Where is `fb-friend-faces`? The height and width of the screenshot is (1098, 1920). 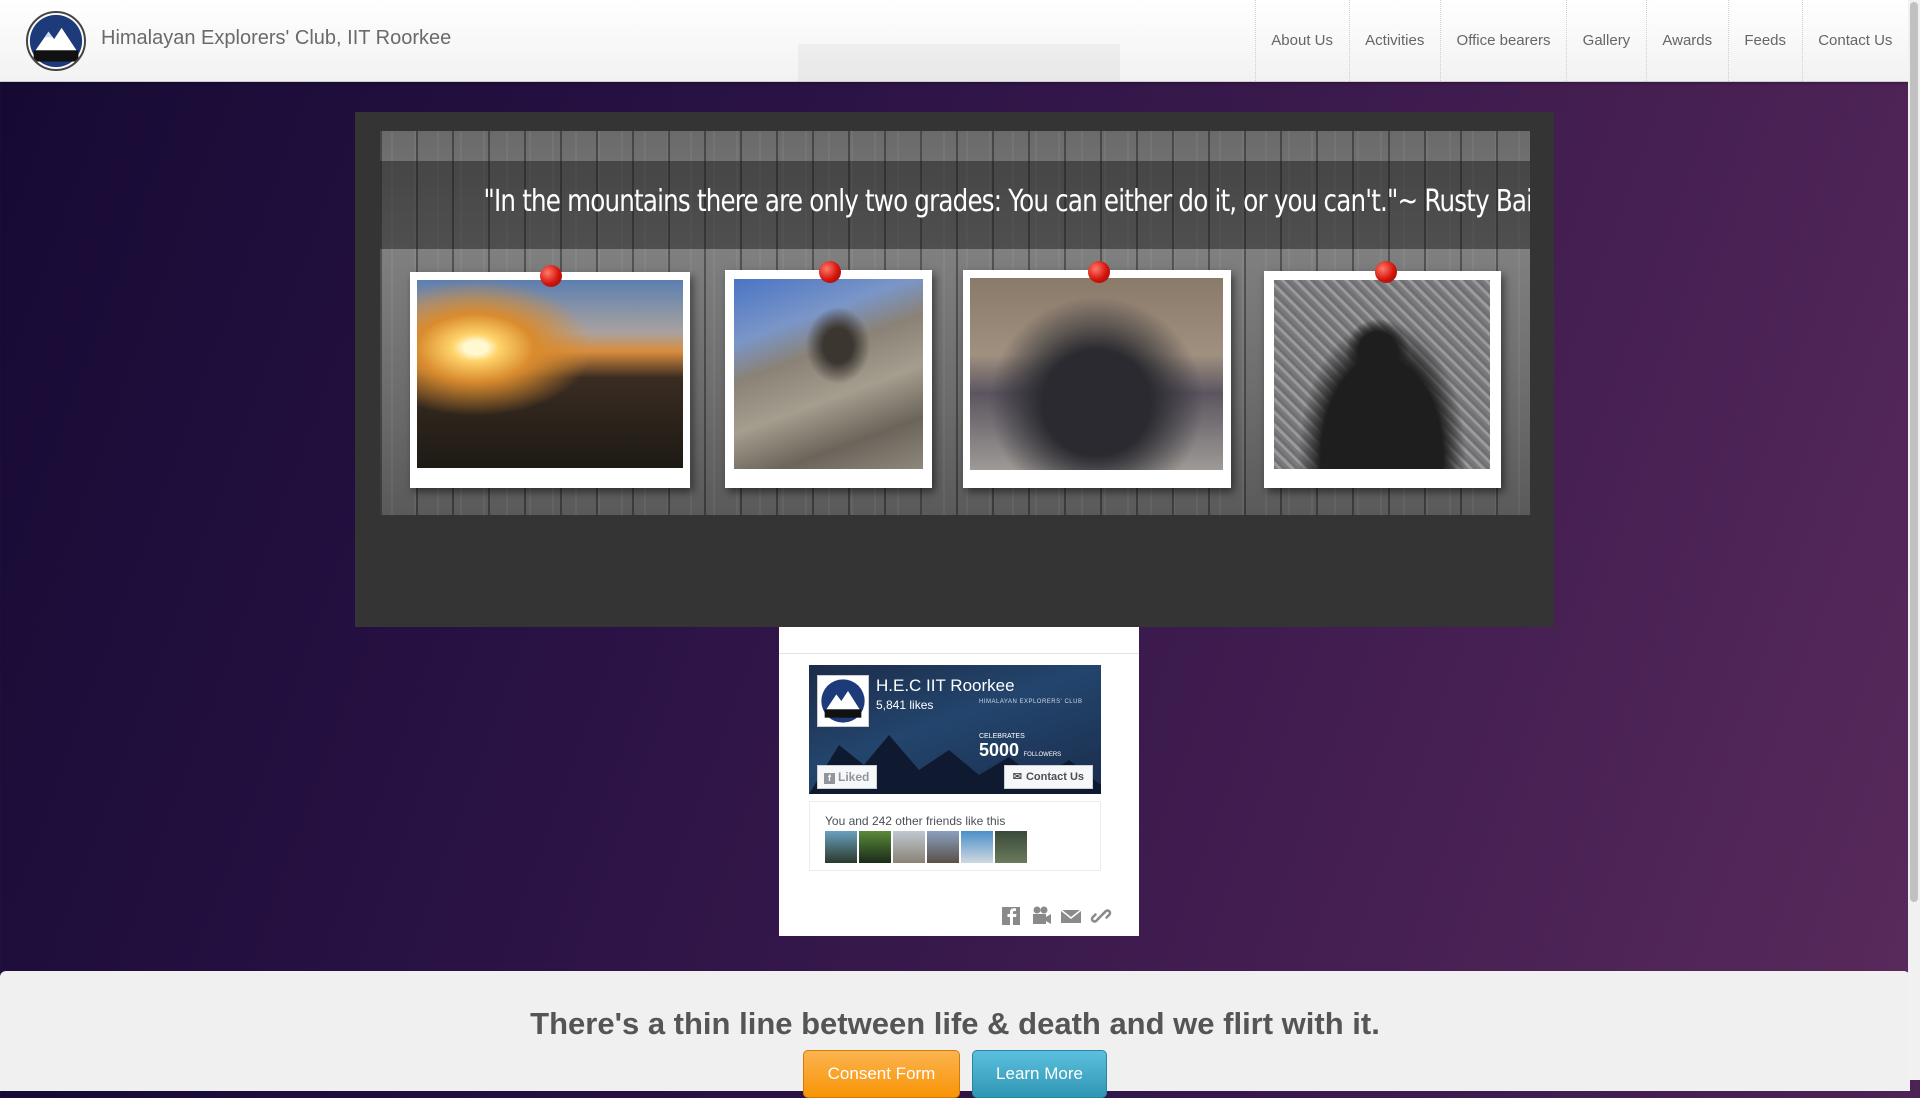 fb-friend-faces is located at coordinates (926, 847).